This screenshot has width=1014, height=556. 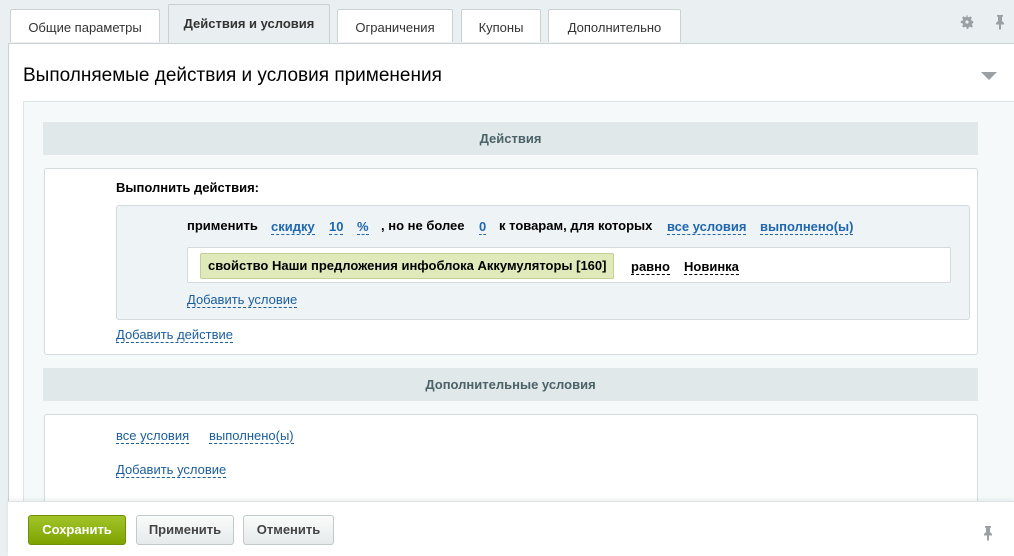 I want to click on cancel-button: Отменить, so click(x=288, y=530).